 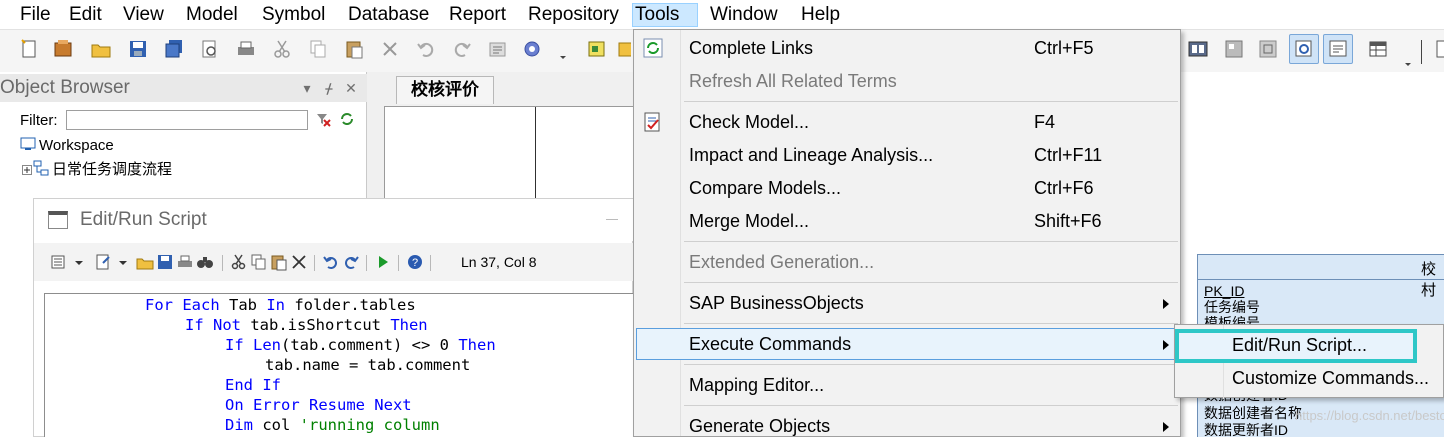 What do you see at coordinates (1338, 49) in the screenshot?
I see `comment-icon` at bounding box center [1338, 49].